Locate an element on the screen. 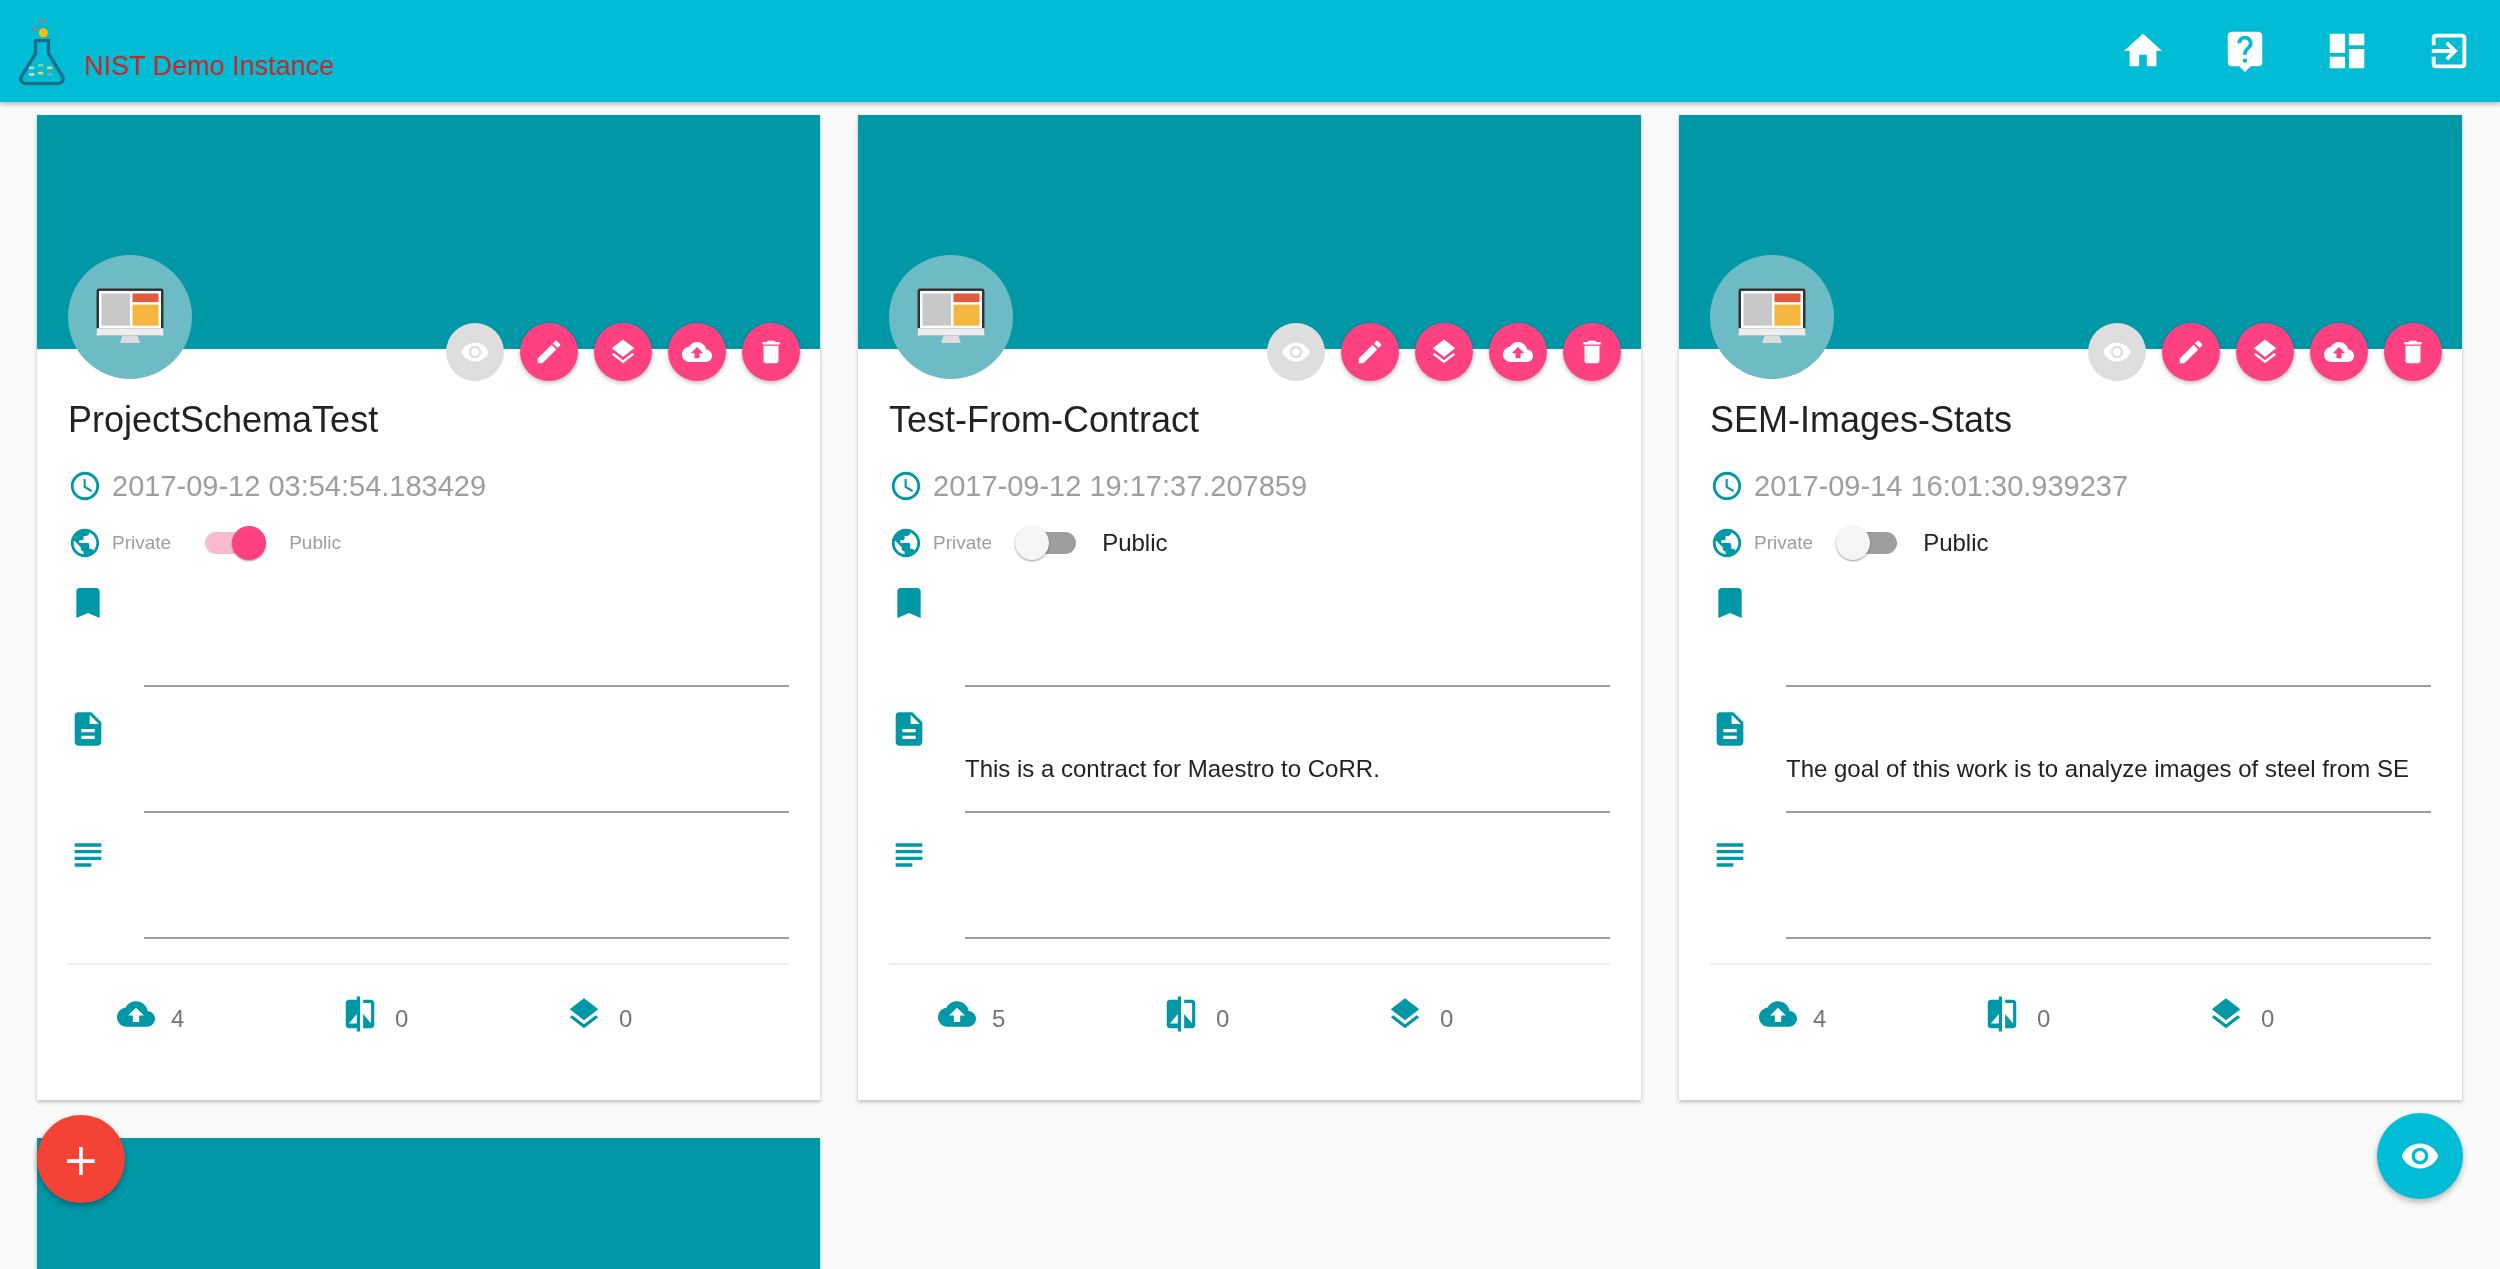 This screenshot has height=1269, width=2500. description-field: The goal of this work is to analyze images of steel from SE is located at coordinates (2108, 761).